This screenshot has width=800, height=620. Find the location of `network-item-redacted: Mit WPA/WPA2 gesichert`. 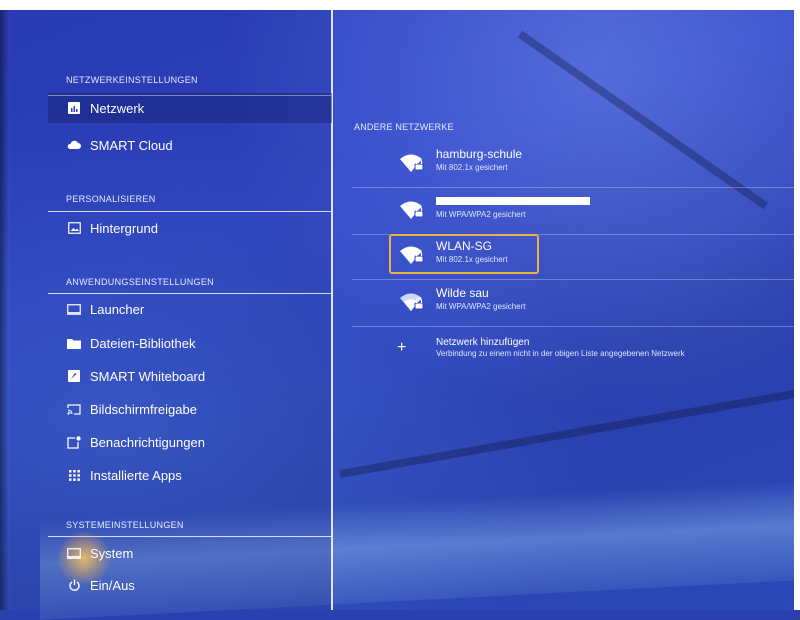

network-item-redacted: Mit WPA/WPA2 gesichert is located at coordinates (576, 211).